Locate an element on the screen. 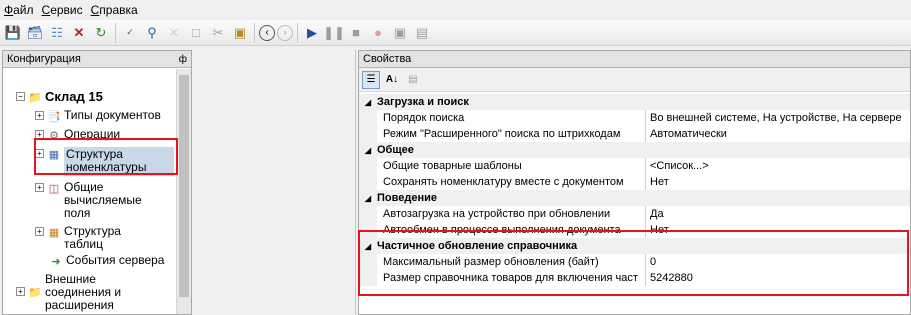 The height and width of the screenshot is (315, 911). paste-icon: ▣ is located at coordinates (240, 33).